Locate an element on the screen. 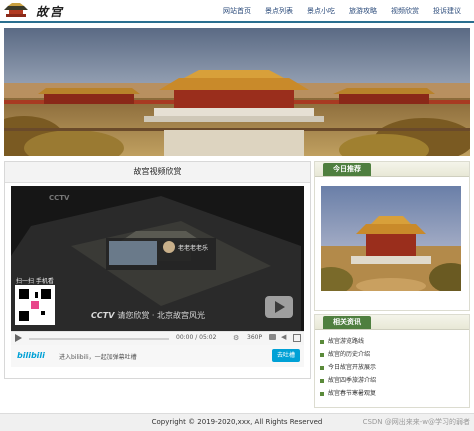 This screenshot has width=474, height=431. player-controls: 00:00 / 05:02 ⚙ 360P ◀ is located at coordinates (157, 338).